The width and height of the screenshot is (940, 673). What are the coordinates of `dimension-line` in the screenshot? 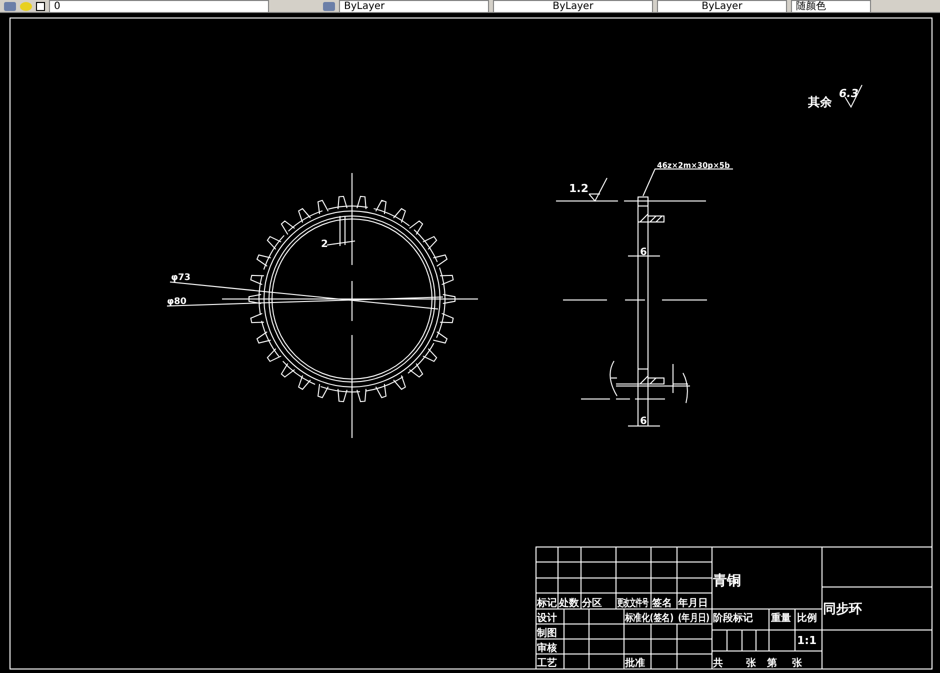 It's located at (341, 231).